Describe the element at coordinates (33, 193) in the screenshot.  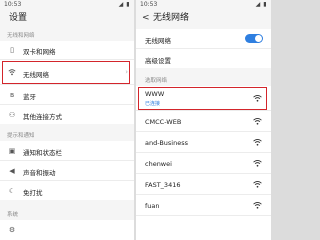
I see `settings-item-label: 免打扰` at that location.